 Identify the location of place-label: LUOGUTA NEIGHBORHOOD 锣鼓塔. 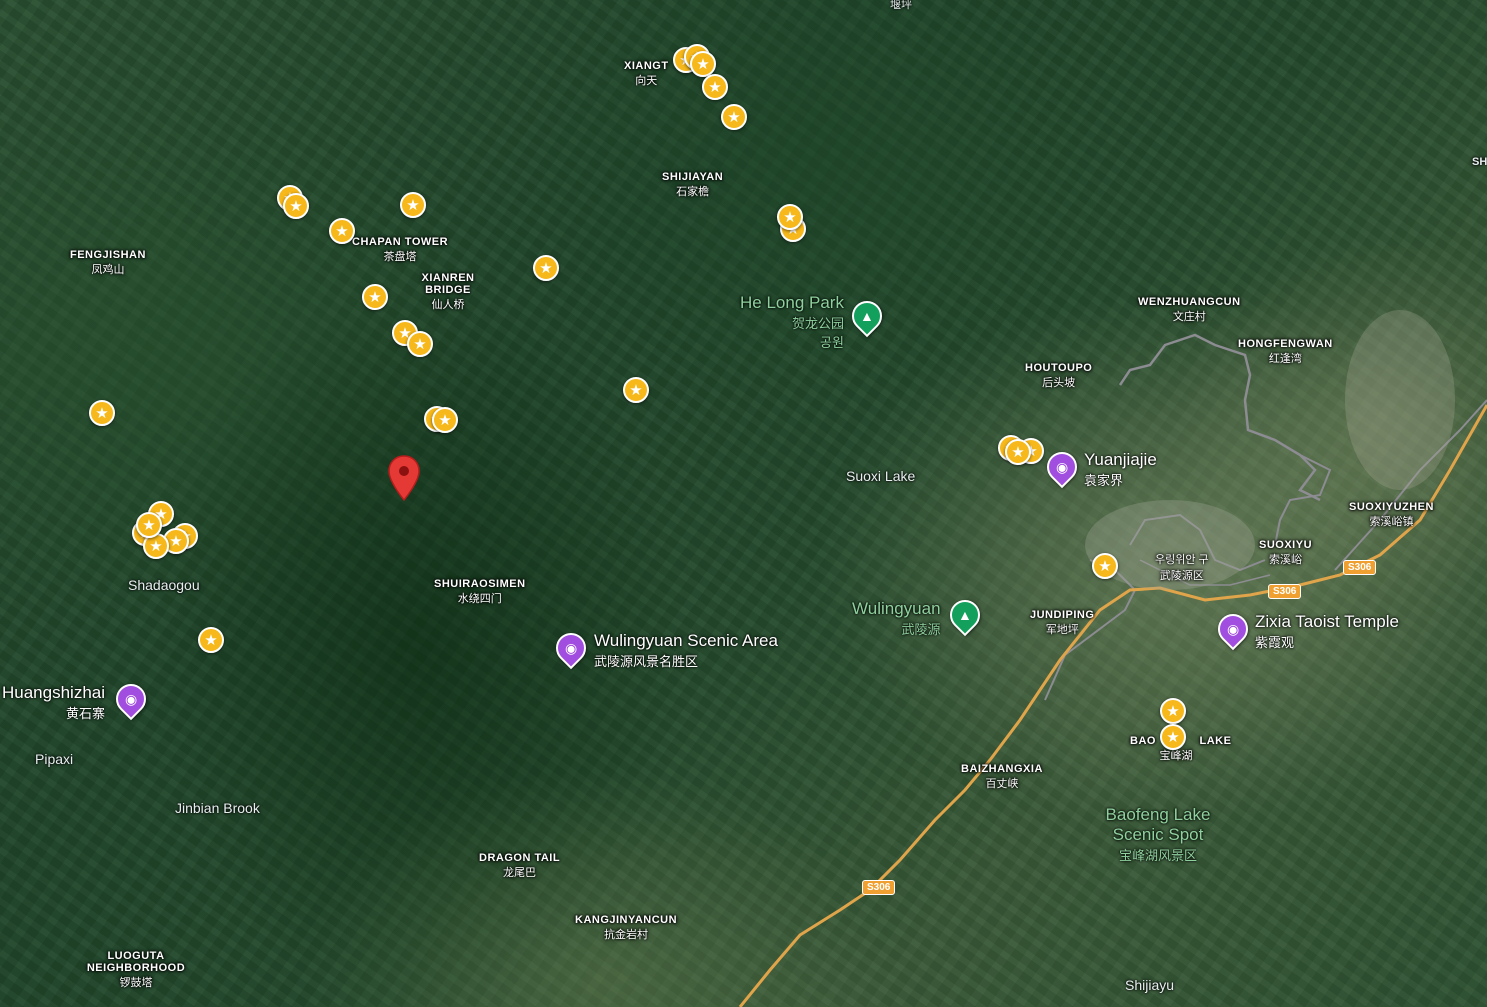
(136, 969).